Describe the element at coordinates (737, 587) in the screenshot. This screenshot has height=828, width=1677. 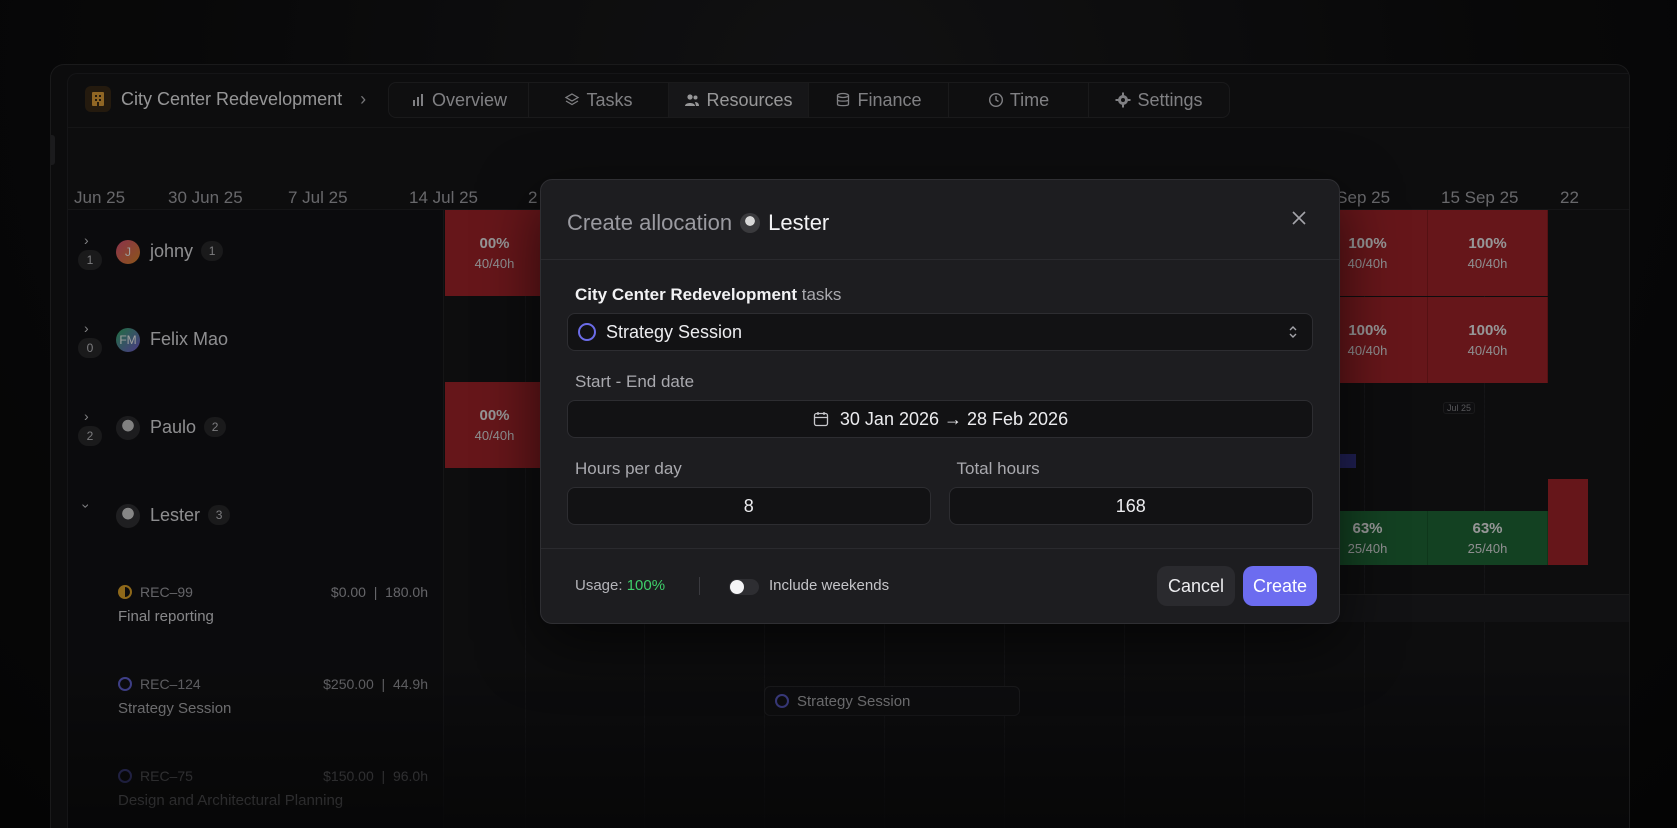
I see `toggle-knob` at that location.